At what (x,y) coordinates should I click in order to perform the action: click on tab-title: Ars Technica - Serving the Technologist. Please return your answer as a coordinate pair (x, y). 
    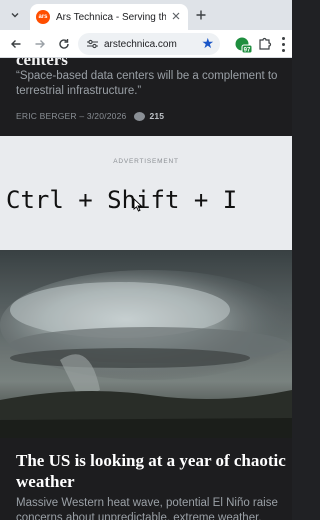
    Looking at the image, I should click on (111, 17).